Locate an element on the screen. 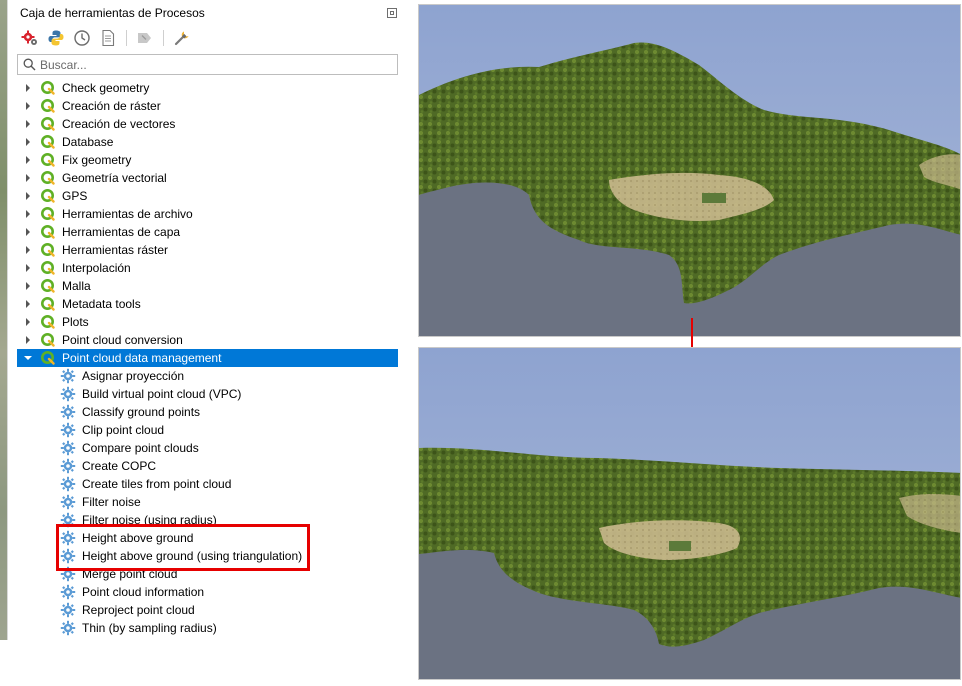  edit-in-place-icon is located at coordinates (145, 38).